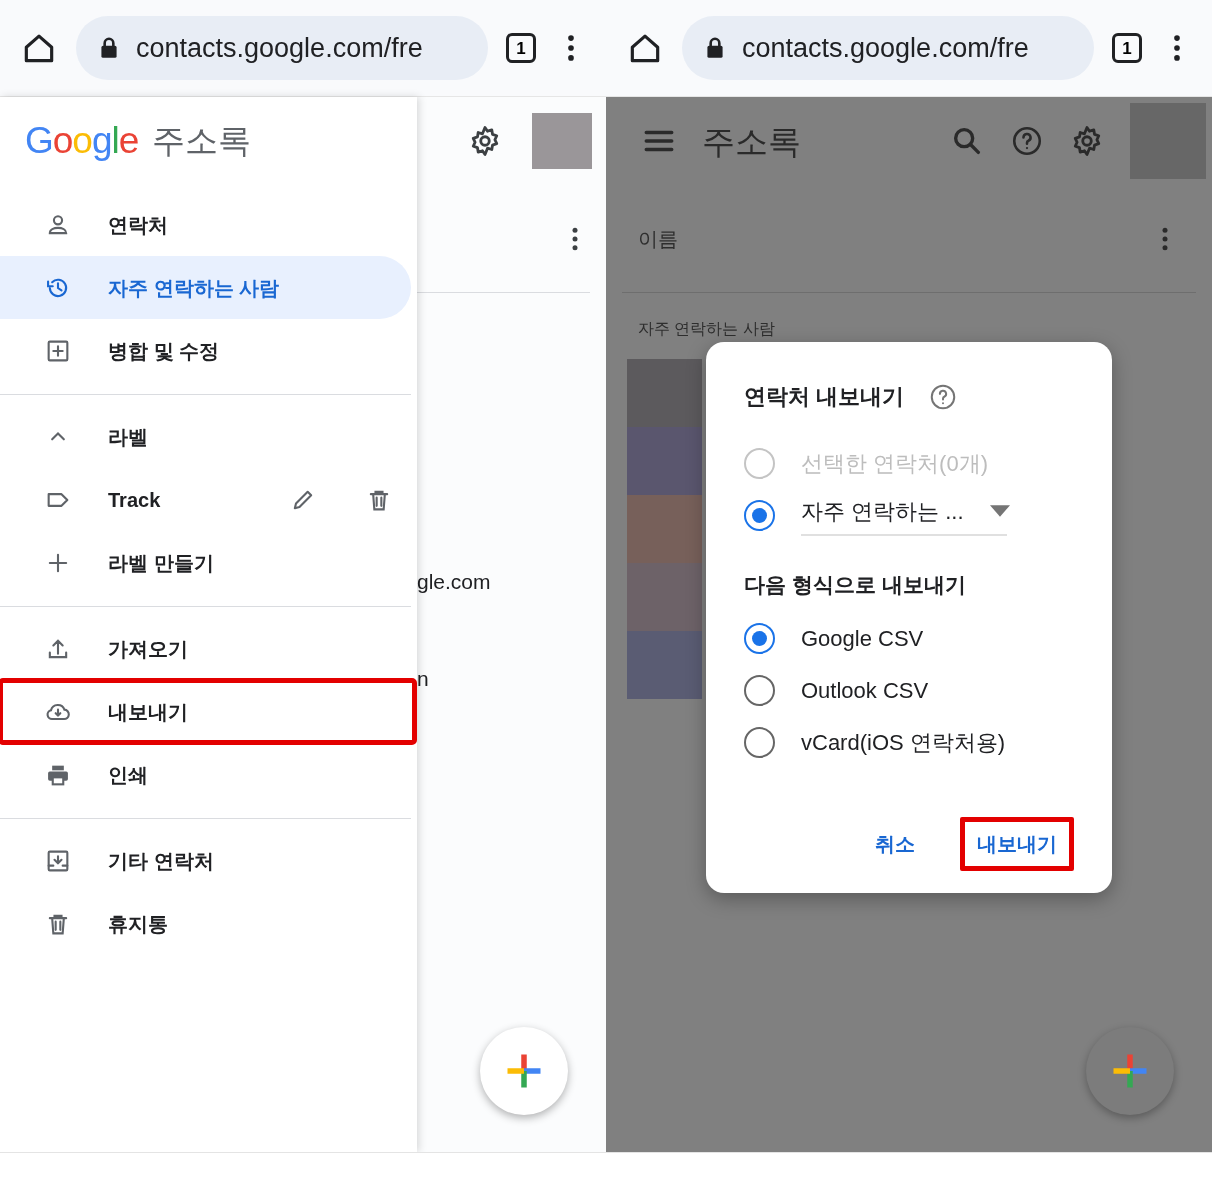 The width and height of the screenshot is (1212, 1177). Describe the element at coordinates (1017, 843) in the screenshot. I see `export-button: 내보내기` at that location.